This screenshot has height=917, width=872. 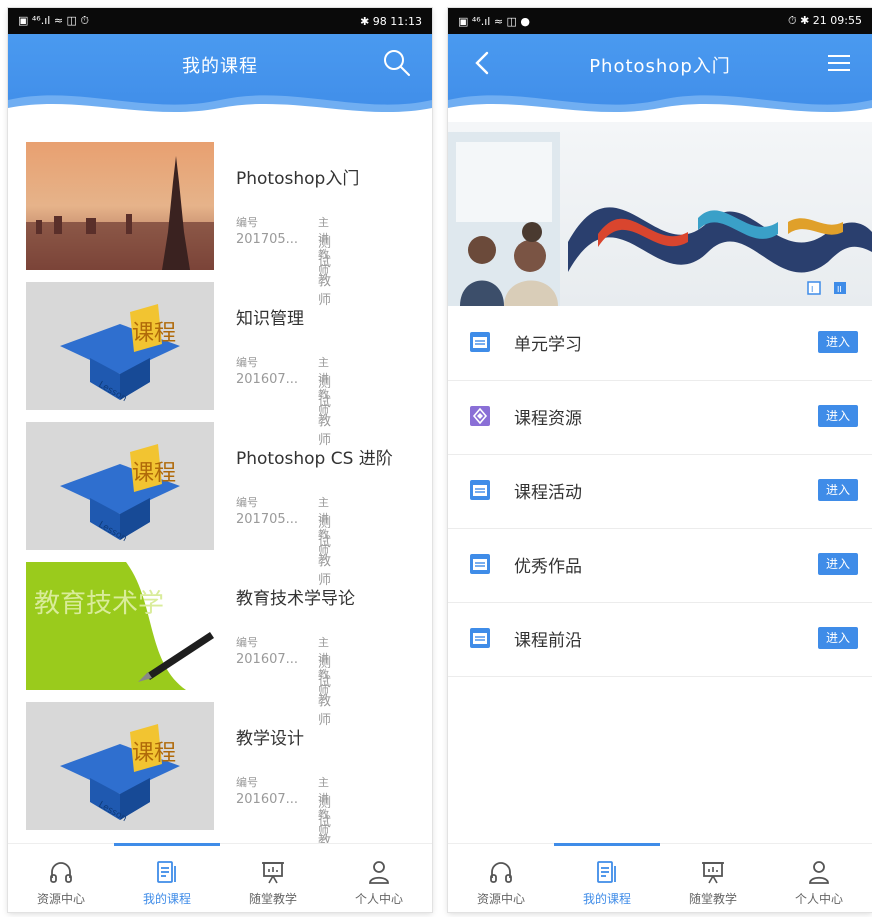 What do you see at coordinates (220, 78) in the screenshot?
I see `app-header: 我的课程` at bounding box center [220, 78].